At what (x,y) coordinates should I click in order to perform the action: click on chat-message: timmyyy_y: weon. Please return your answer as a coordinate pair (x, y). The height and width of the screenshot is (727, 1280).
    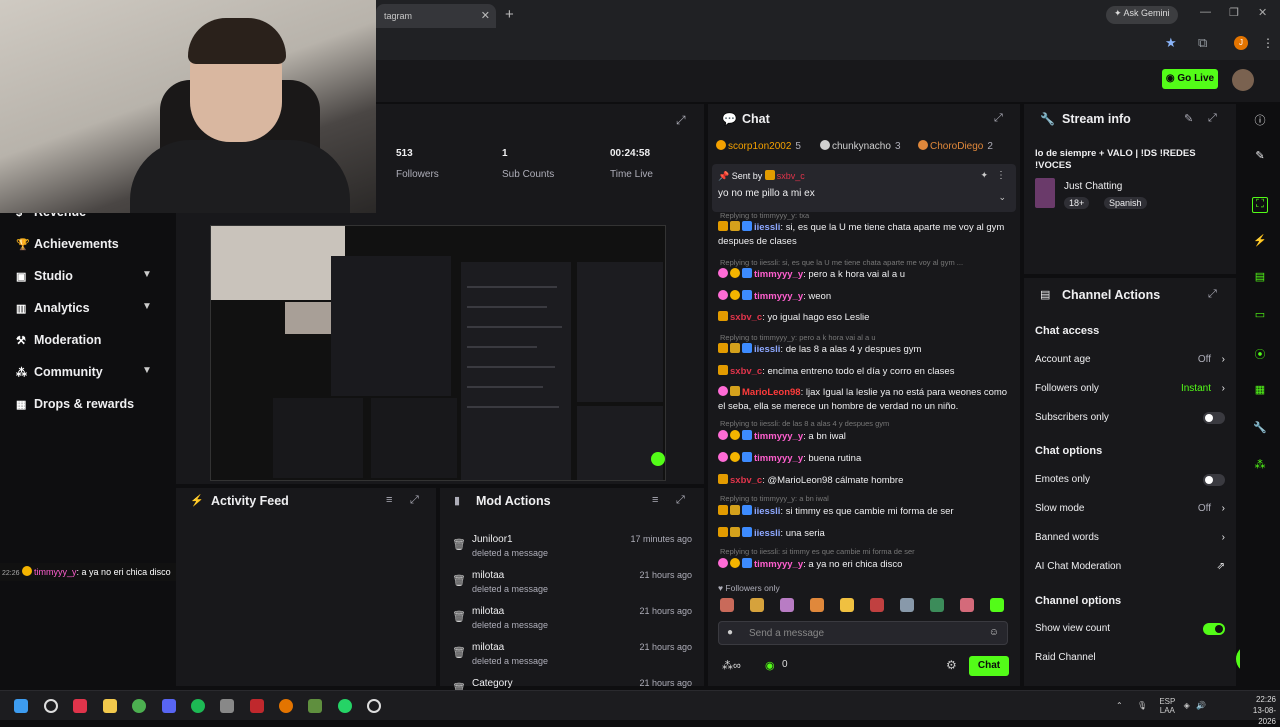
    Looking at the image, I should click on (866, 297).